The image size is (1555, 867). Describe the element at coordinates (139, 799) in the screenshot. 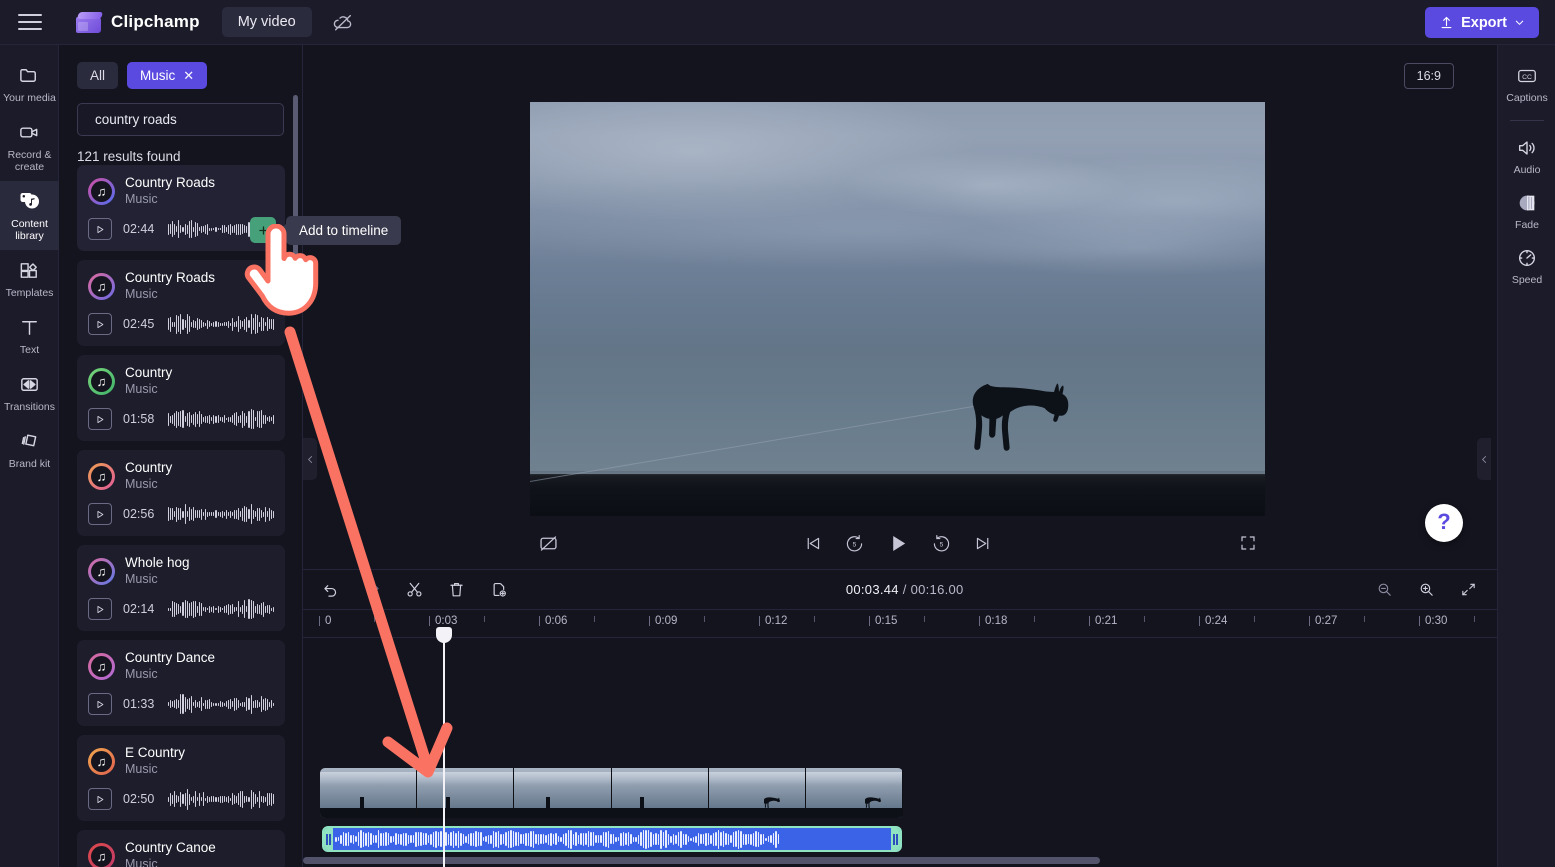

I see `music-duration: 02:50` at that location.